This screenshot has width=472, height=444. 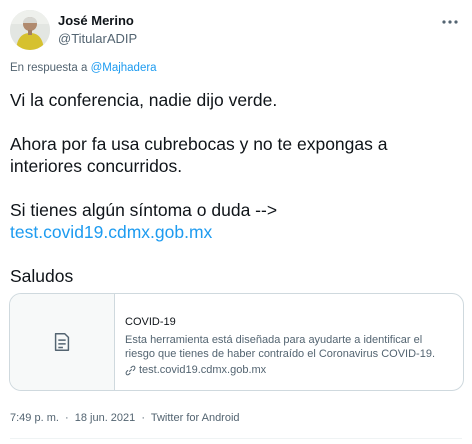 I want to click on user-names: José Merino @TitularADIP, so click(x=97, y=30).